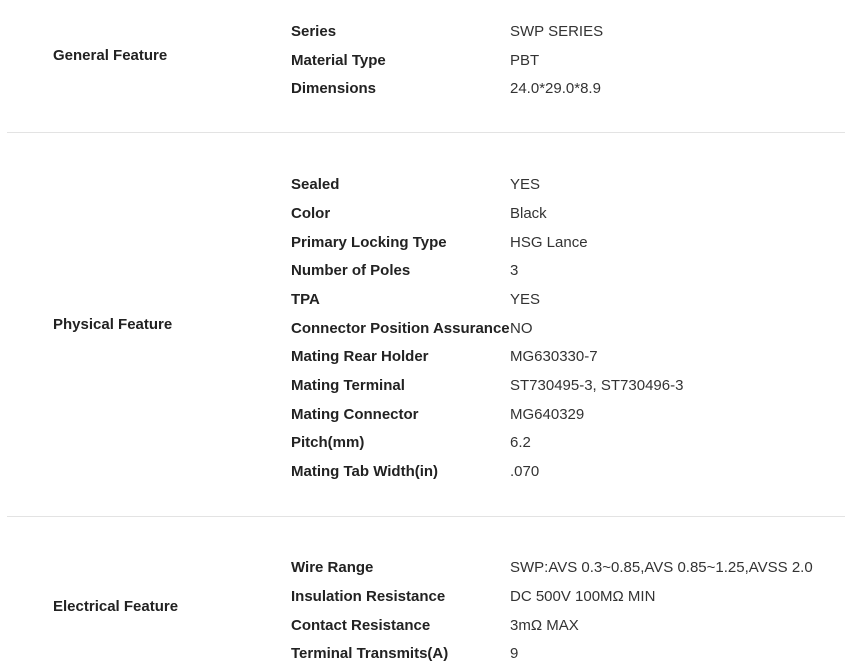 The image size is (845, 668). I want to click on spec-label: Wire Range, so click(332, 567).